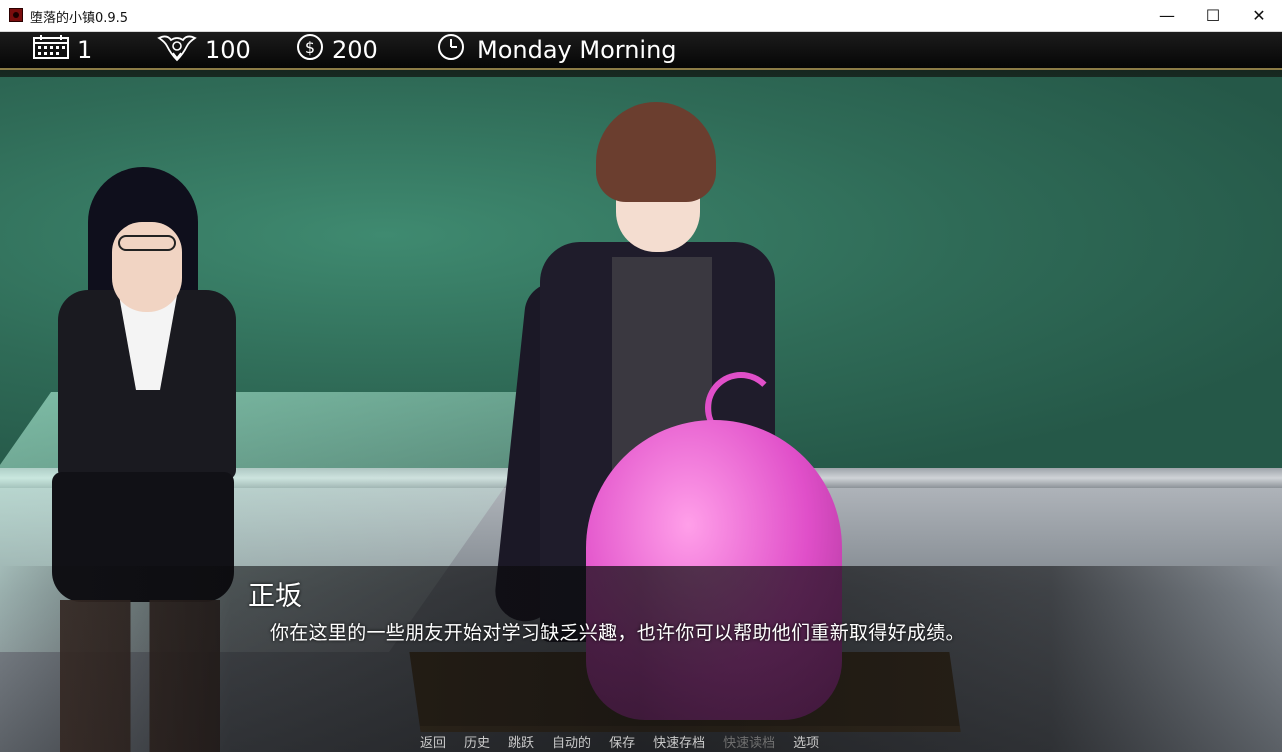 The image size is (1282, 752). I want to click on hud-day: 1, so click(62, 50).